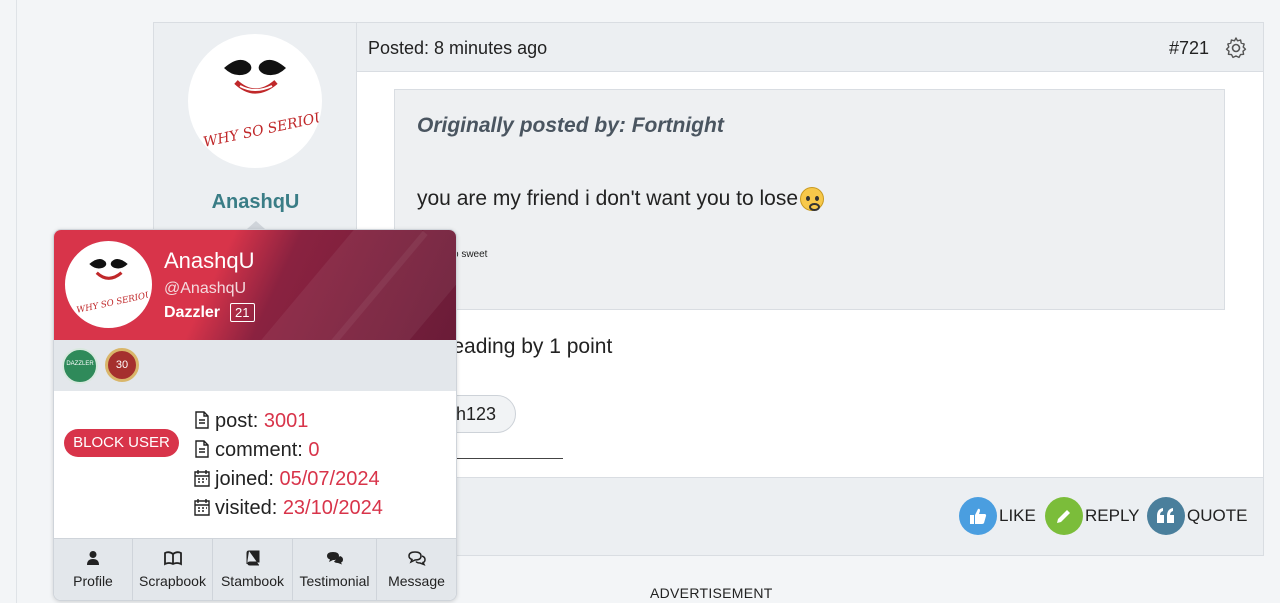 Image resolution: width=1280 pixels, height=603 pixels. I want to click on quote-marks-icon, so click(1166, 516).